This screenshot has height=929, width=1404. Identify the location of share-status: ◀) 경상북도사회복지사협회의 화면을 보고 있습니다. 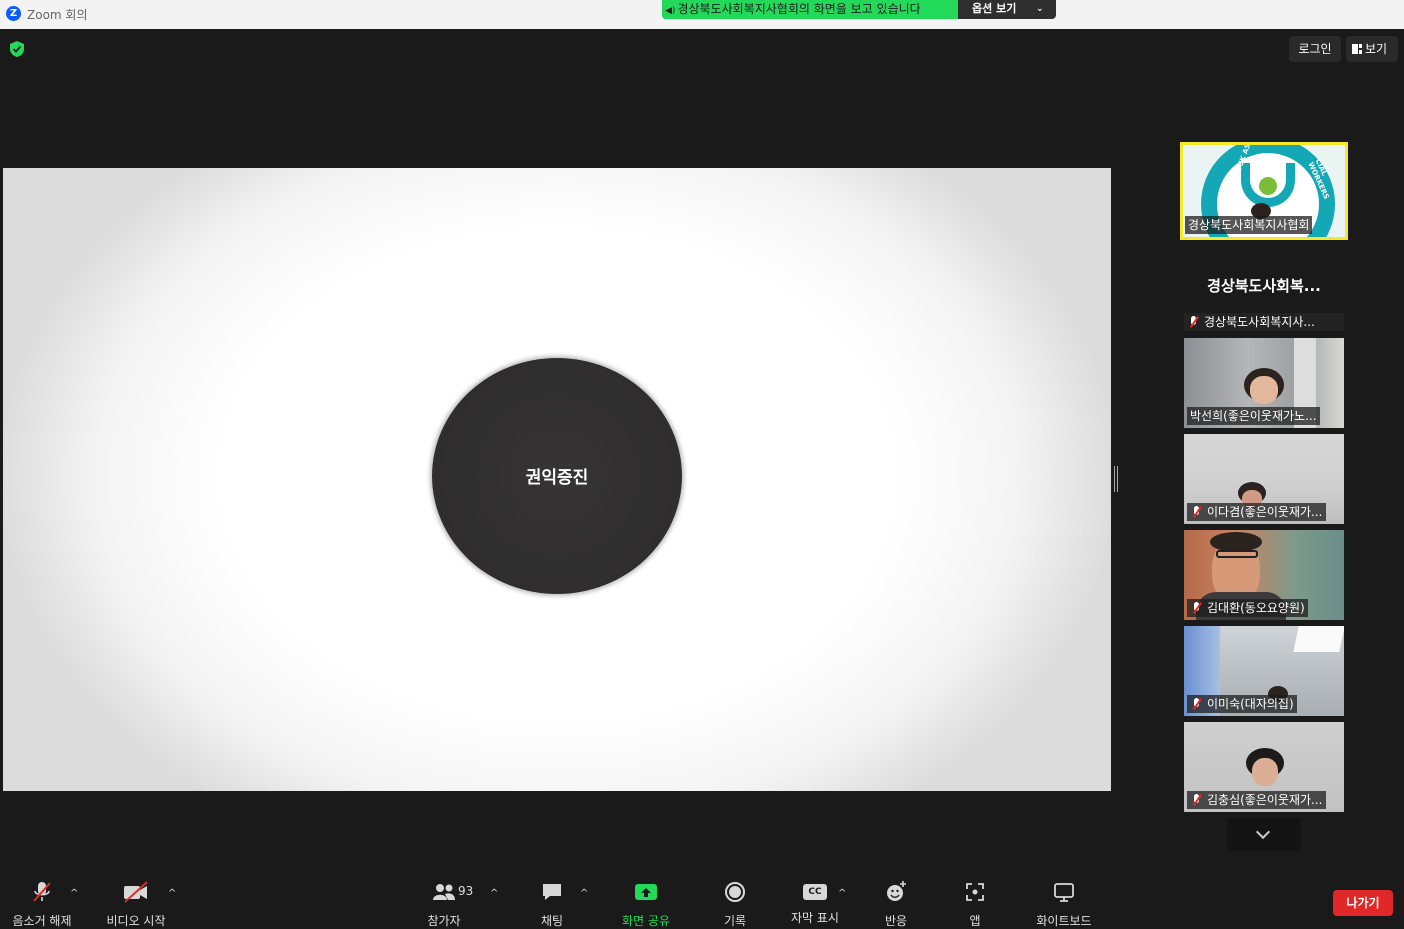
(810, 9).